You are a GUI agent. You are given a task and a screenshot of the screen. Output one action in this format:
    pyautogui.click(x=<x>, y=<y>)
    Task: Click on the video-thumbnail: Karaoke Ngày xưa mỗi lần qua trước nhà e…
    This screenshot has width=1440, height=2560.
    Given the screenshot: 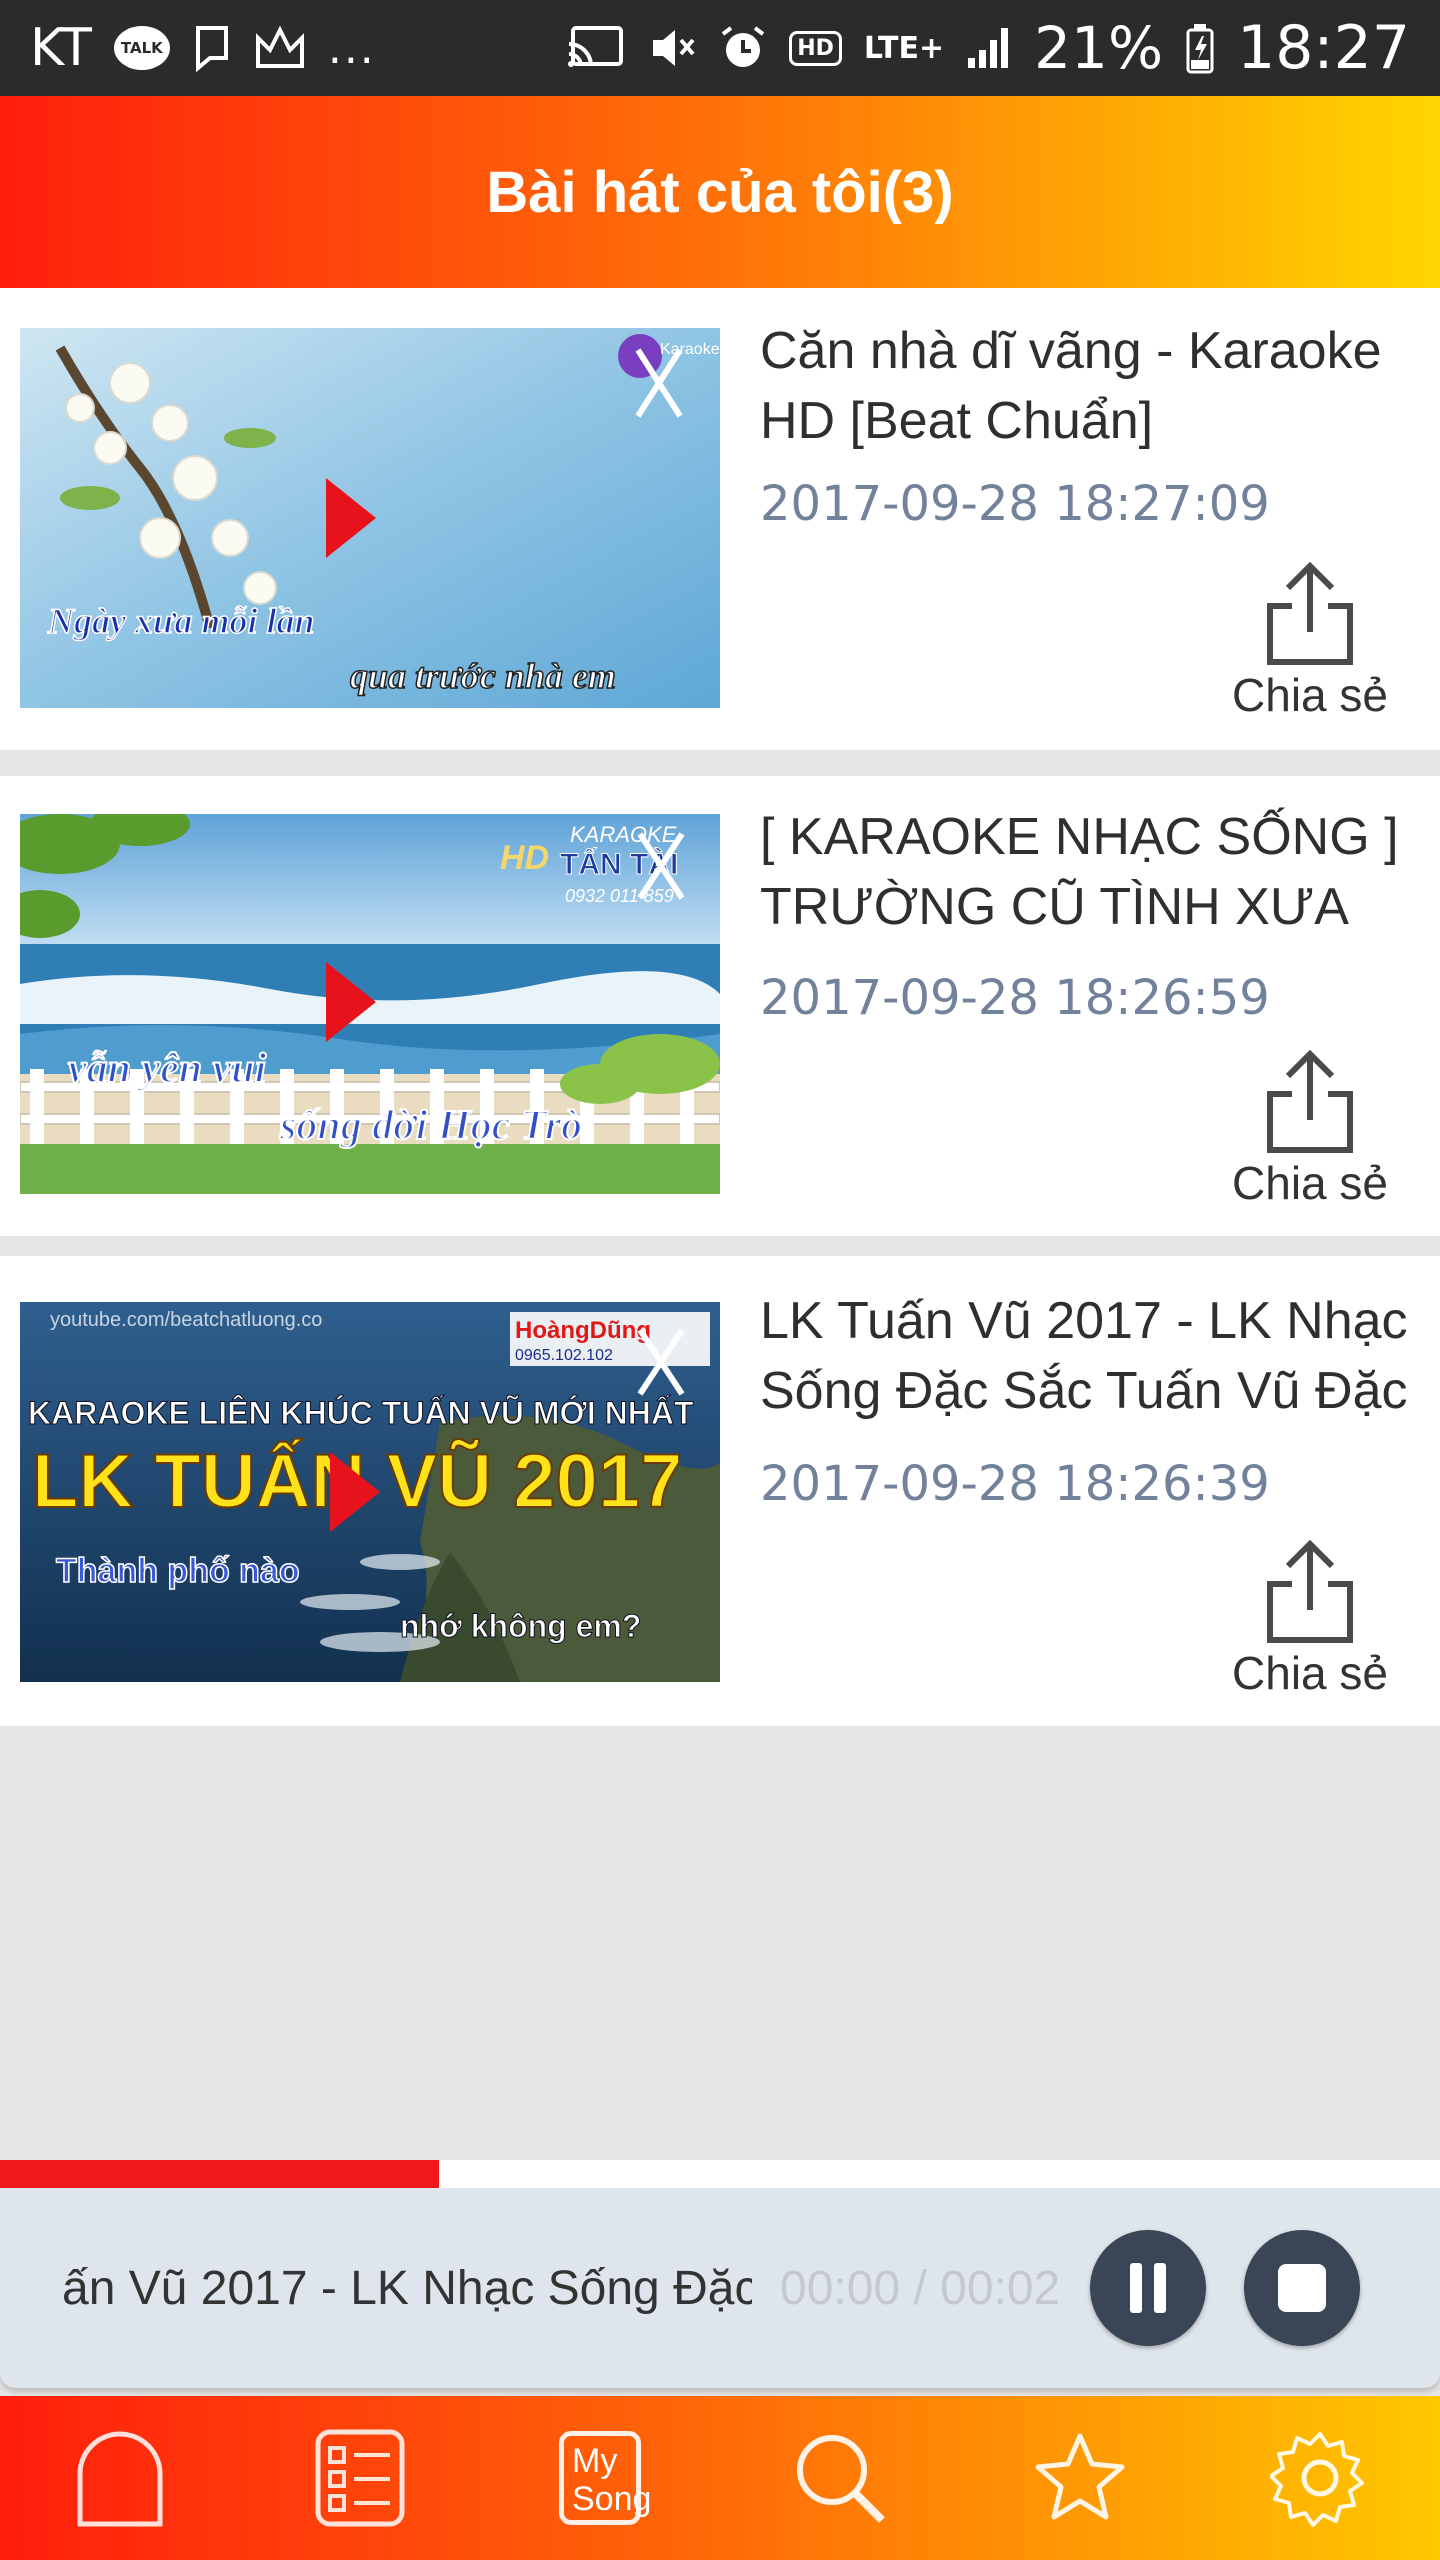 What is the action you would take?
    pyautogui.click(x=370, y=518)
    